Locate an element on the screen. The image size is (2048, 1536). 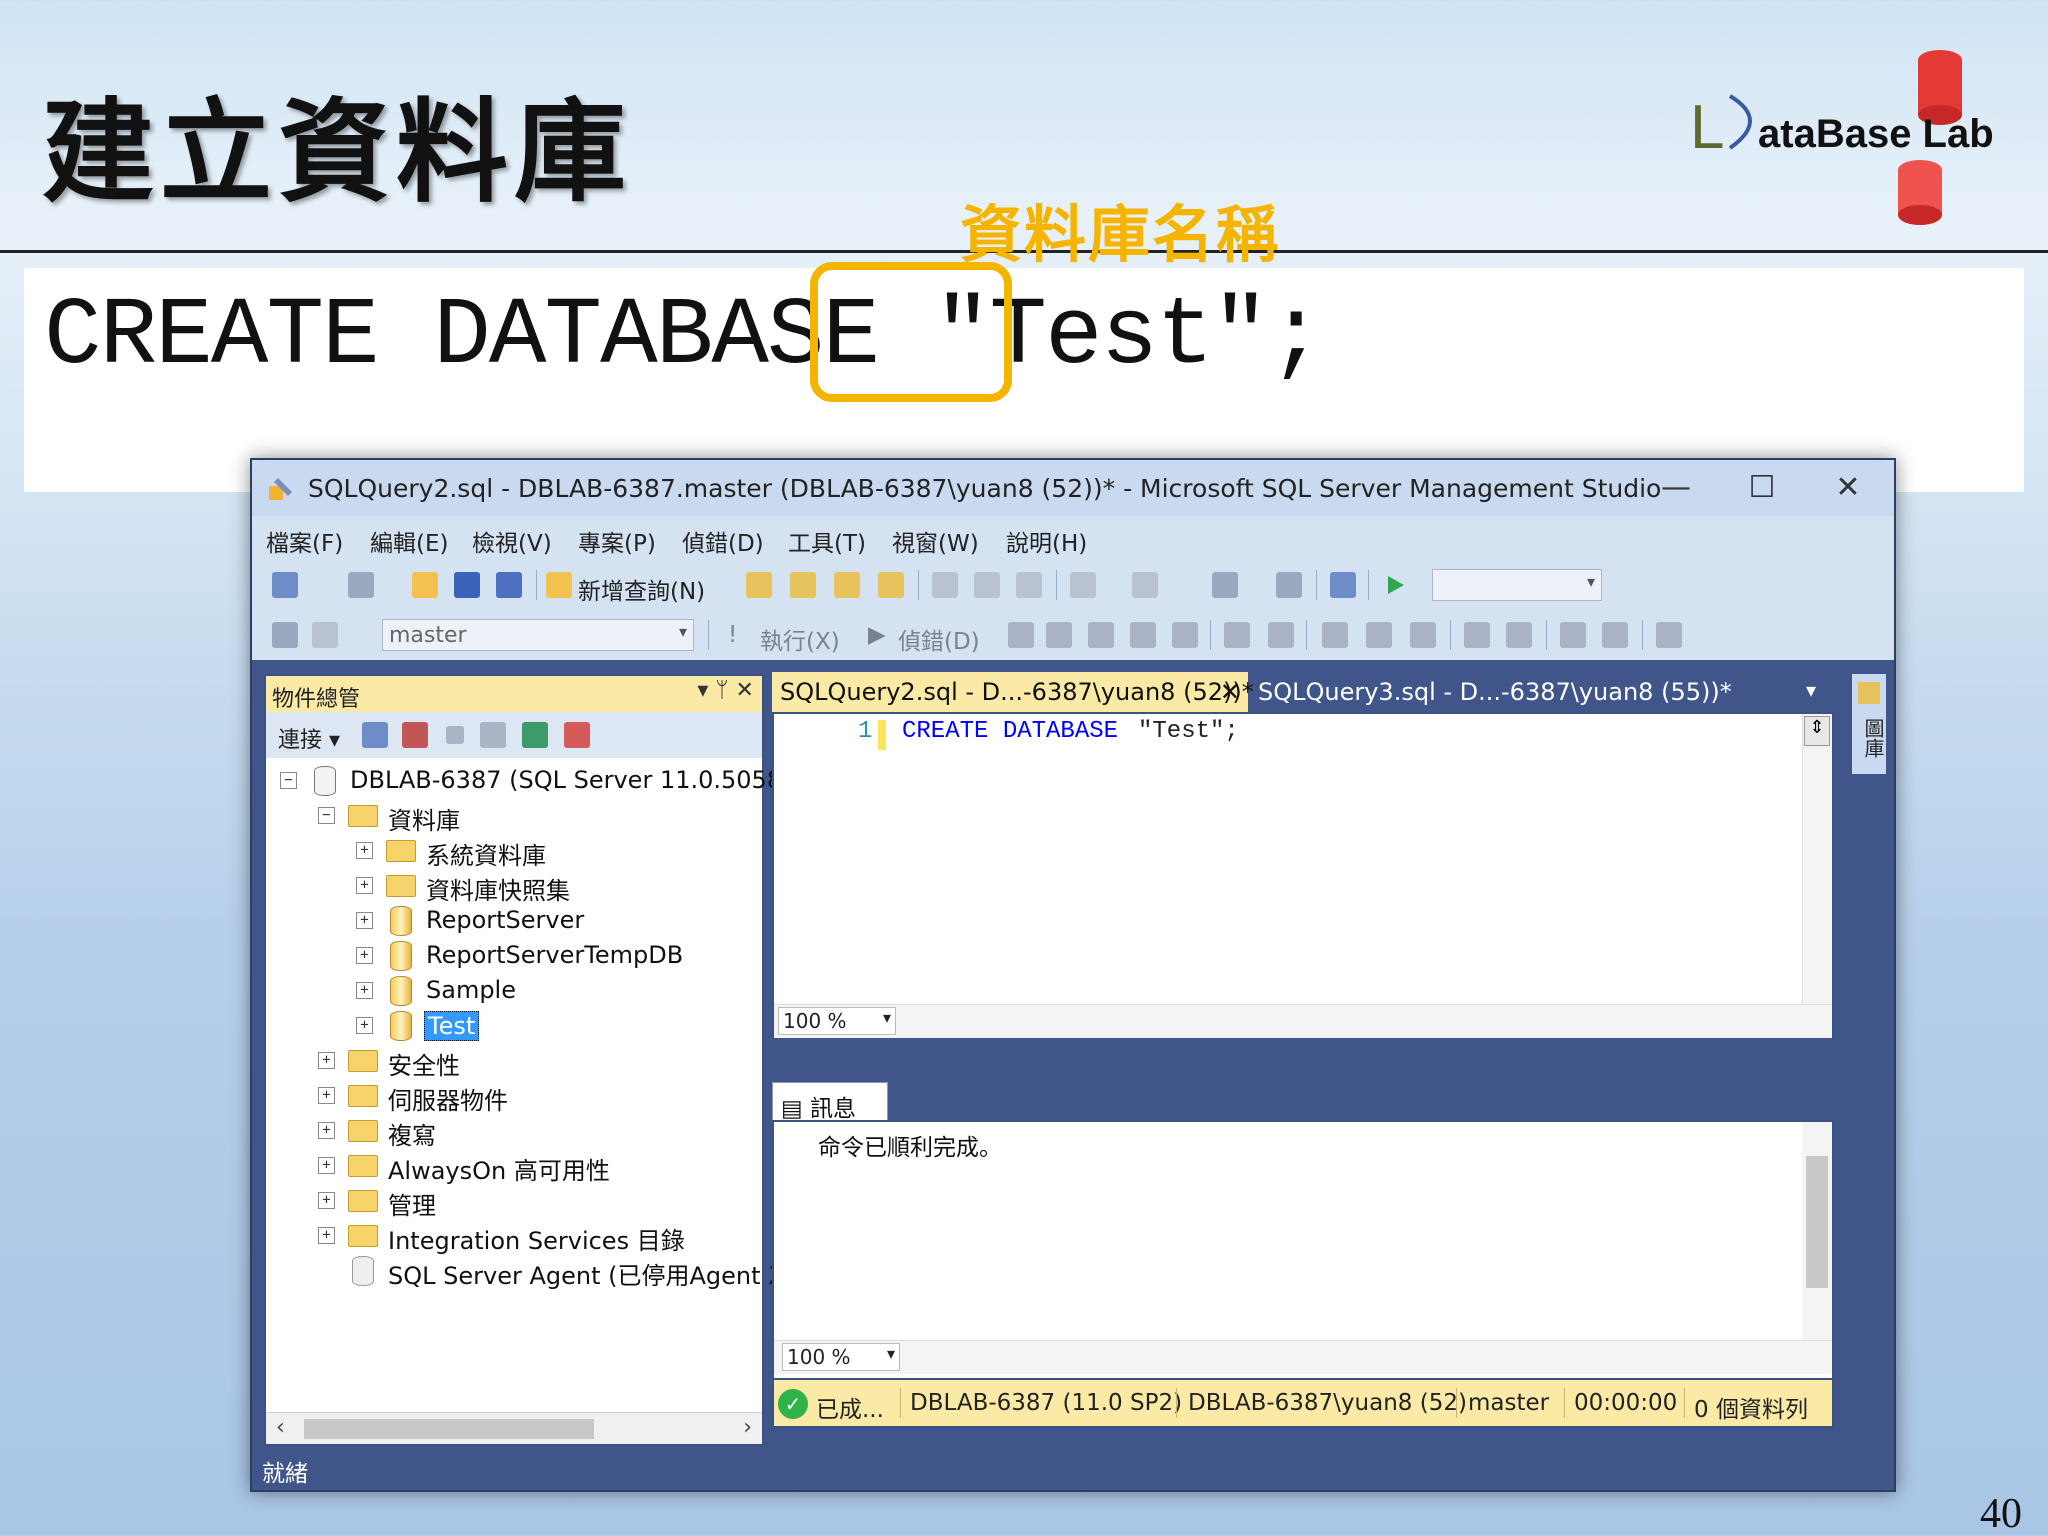
results-to-grid-icon is located at coordinates (1379, 635).